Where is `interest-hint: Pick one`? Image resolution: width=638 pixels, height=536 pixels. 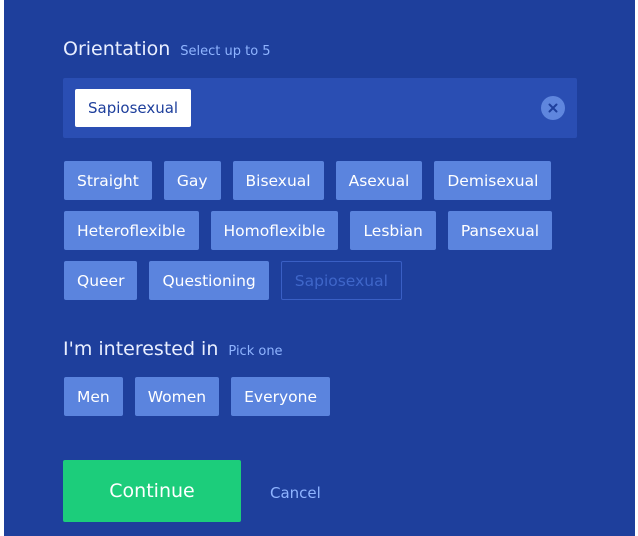 interest-hint: Pick one is located at coordinates (255, 351).